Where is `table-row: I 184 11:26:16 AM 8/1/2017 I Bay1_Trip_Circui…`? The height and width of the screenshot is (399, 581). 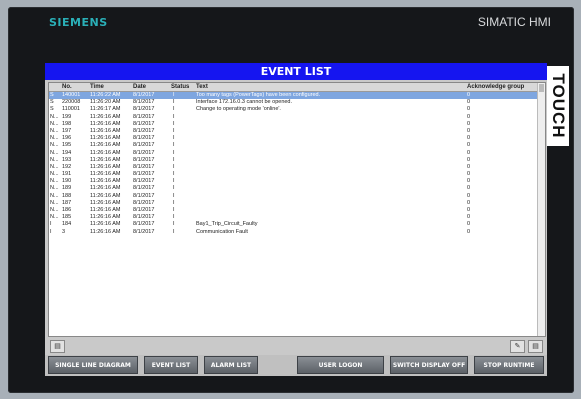
table-row: I 184 11:26:16 AM 8/1/2017 I Bay1_Trip_Circui… is located at coordinates (293, 224).